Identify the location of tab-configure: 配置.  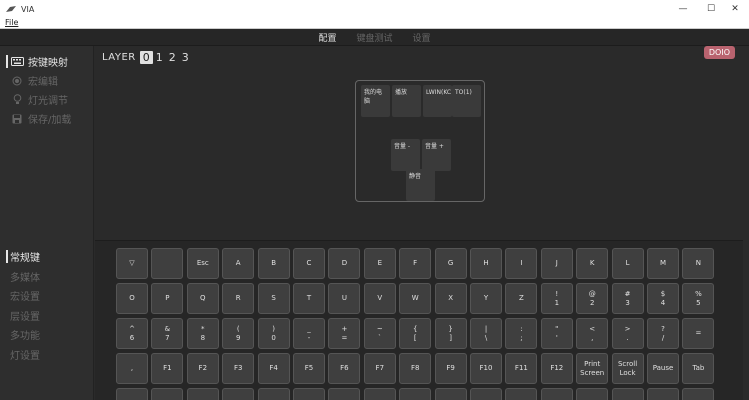
(327, 37).